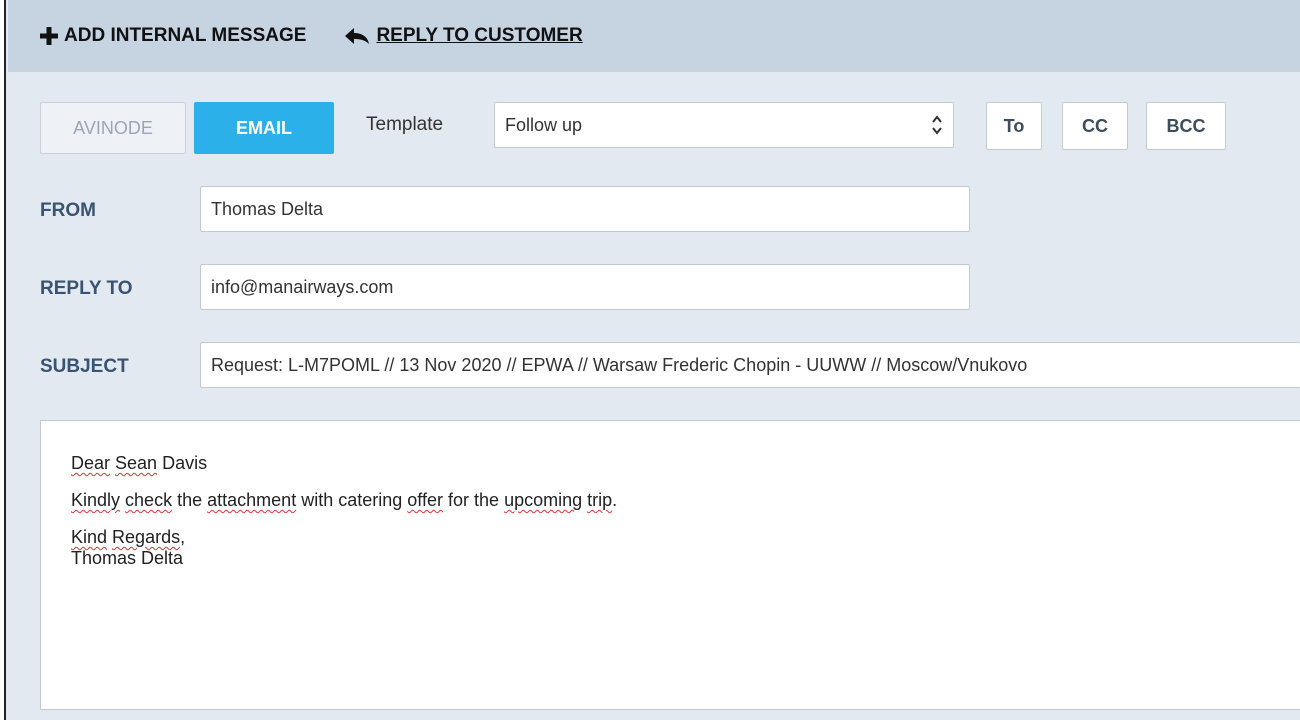  What do you see at coordinates (127, 558) in the screenshot?
I see `signature-line: Thomas Delta` at bounding box center [127, 558].